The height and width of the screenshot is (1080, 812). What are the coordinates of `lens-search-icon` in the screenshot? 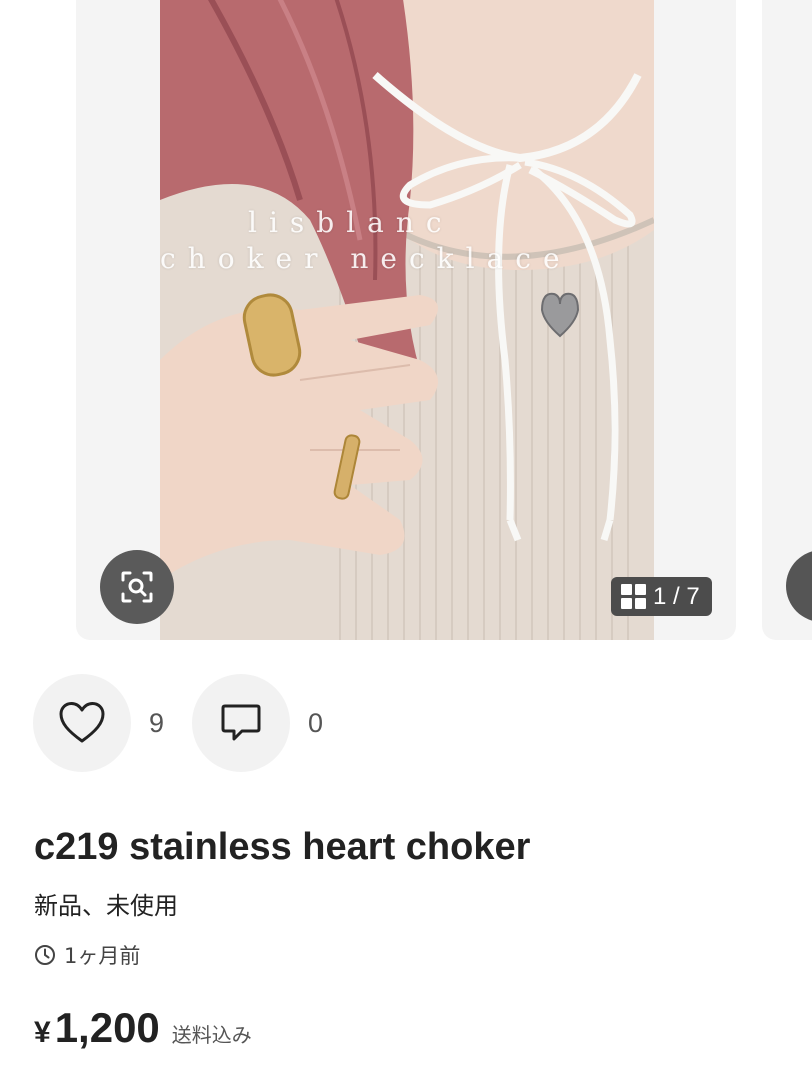 It's located at (137, 587).